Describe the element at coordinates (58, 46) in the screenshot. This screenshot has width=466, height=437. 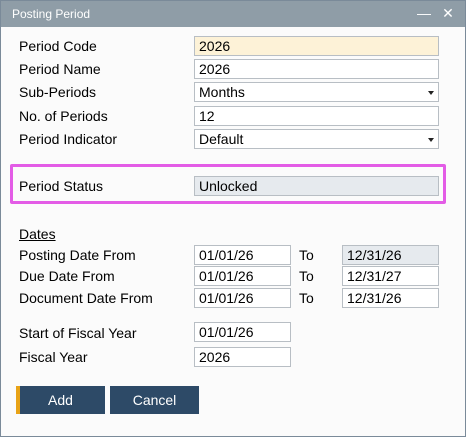
I see `period-code-label: Period Code` at that location.